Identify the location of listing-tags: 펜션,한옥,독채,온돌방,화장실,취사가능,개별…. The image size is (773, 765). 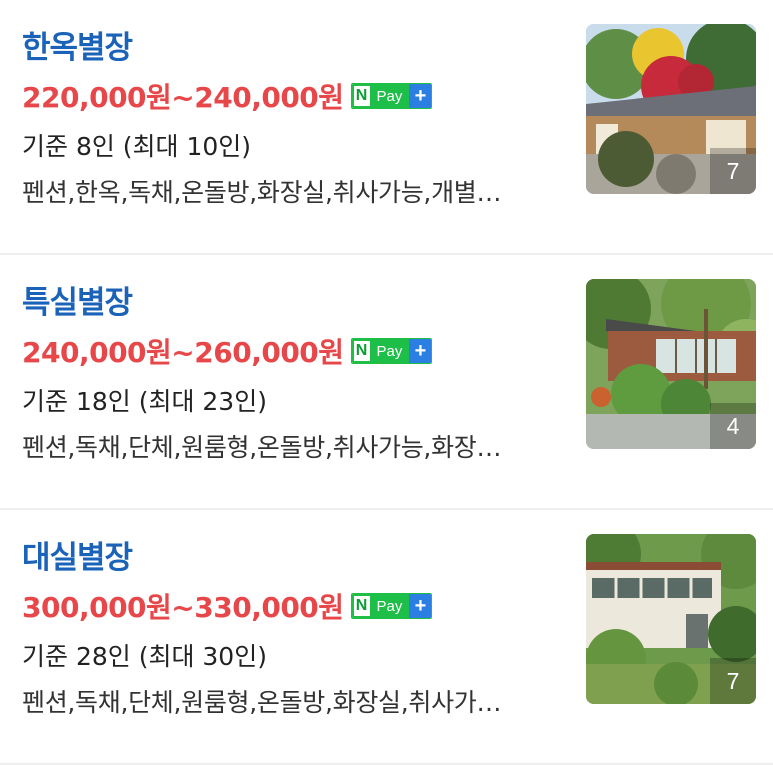
(262, 192).